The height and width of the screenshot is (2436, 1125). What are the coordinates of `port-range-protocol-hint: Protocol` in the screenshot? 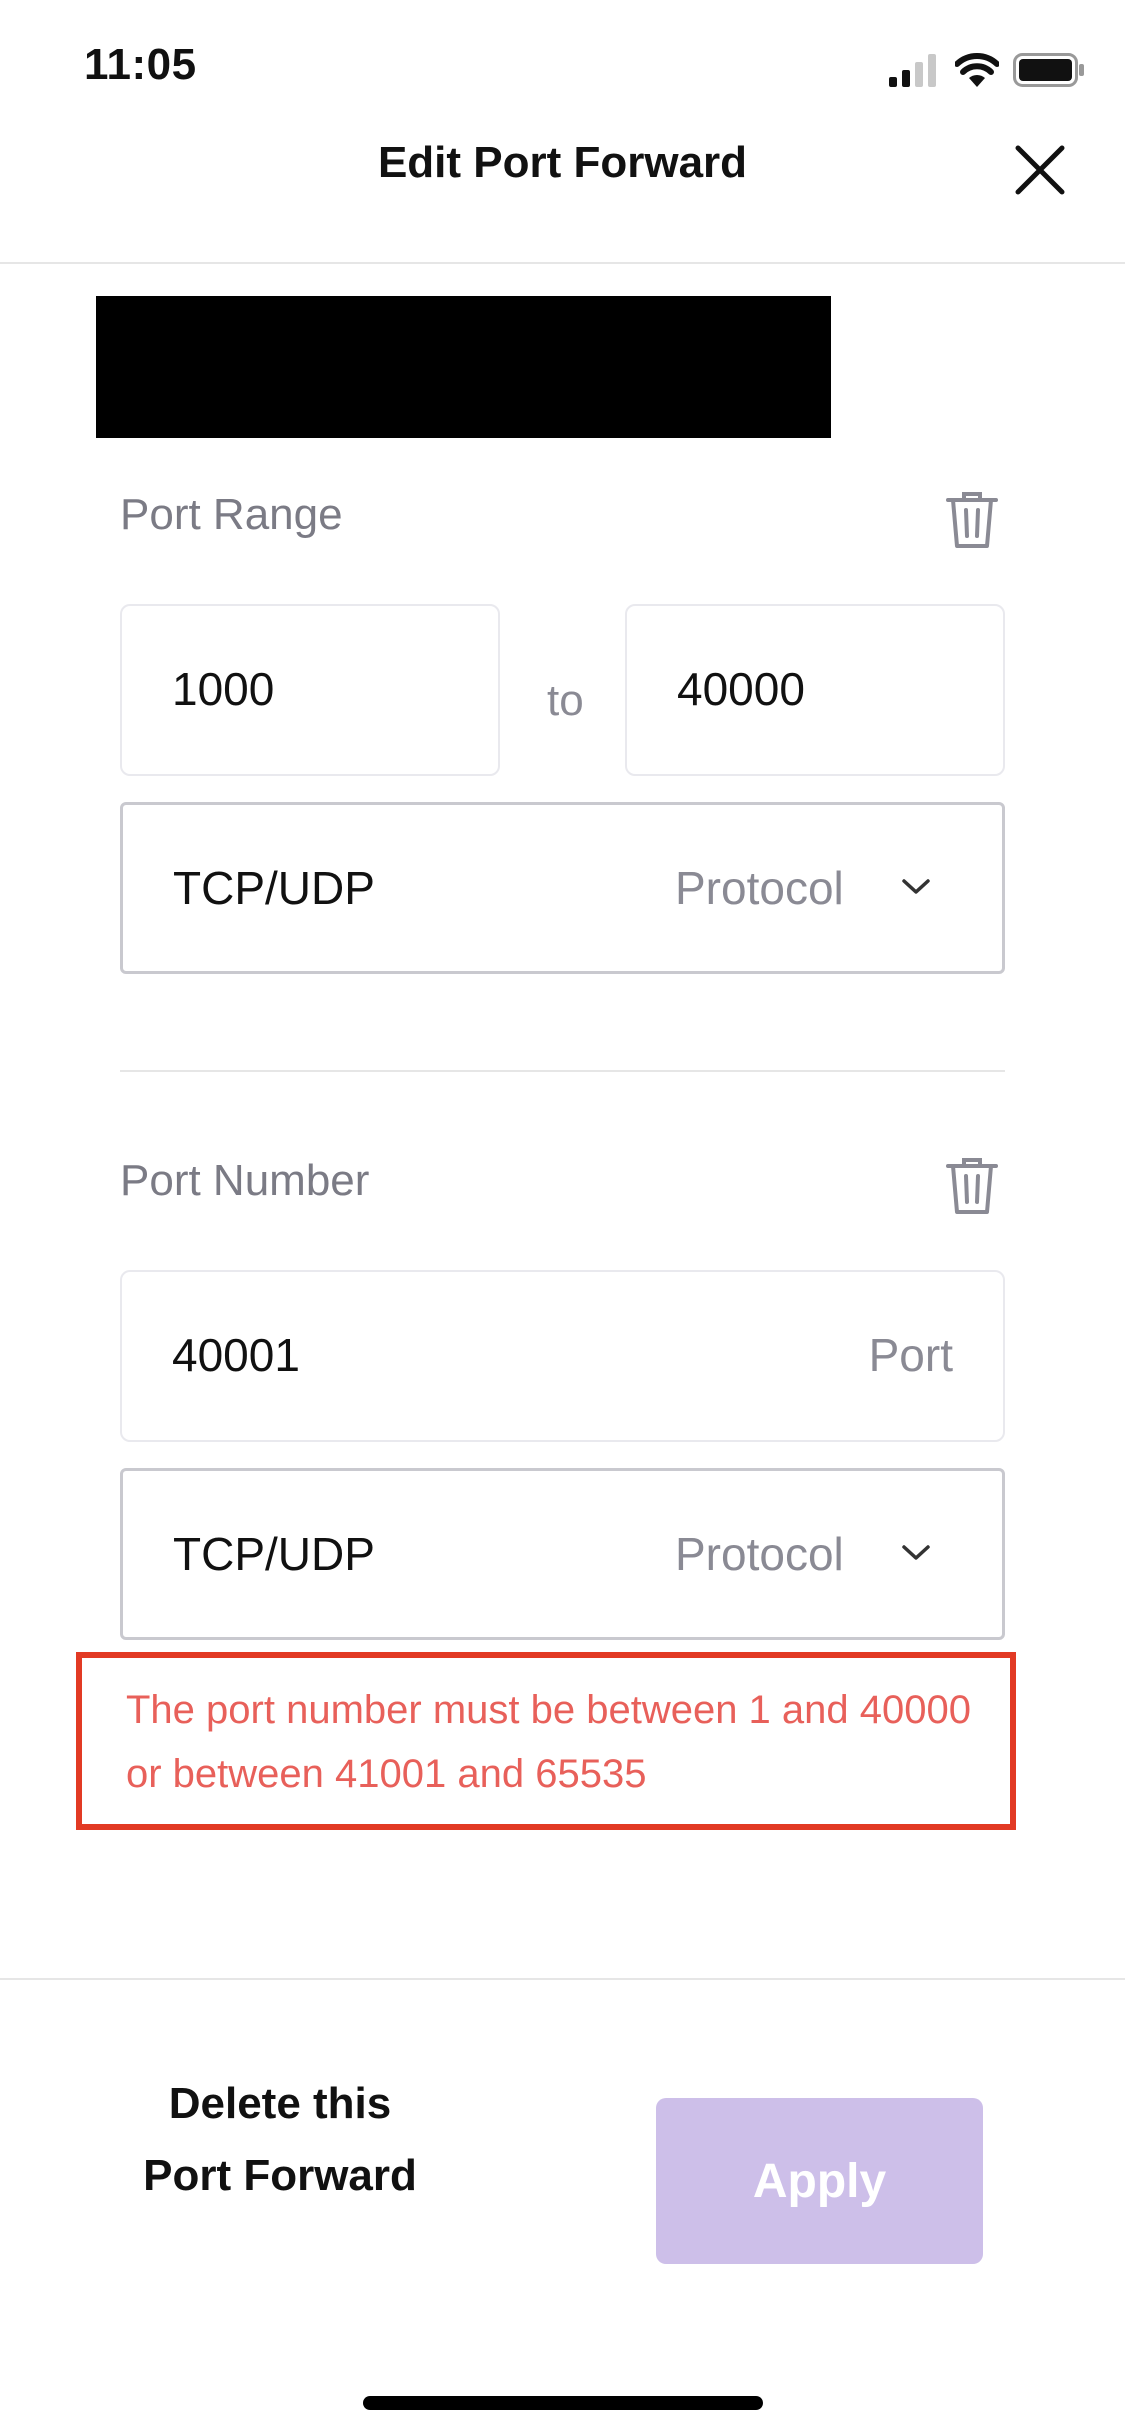 It's located at (759, 888).